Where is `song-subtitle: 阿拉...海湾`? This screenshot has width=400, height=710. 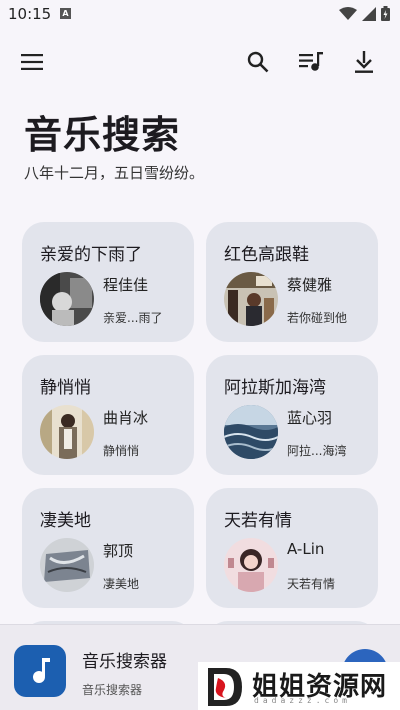
song-subtitle: 阿拉...海湾 is located at coordinates (317, 451).